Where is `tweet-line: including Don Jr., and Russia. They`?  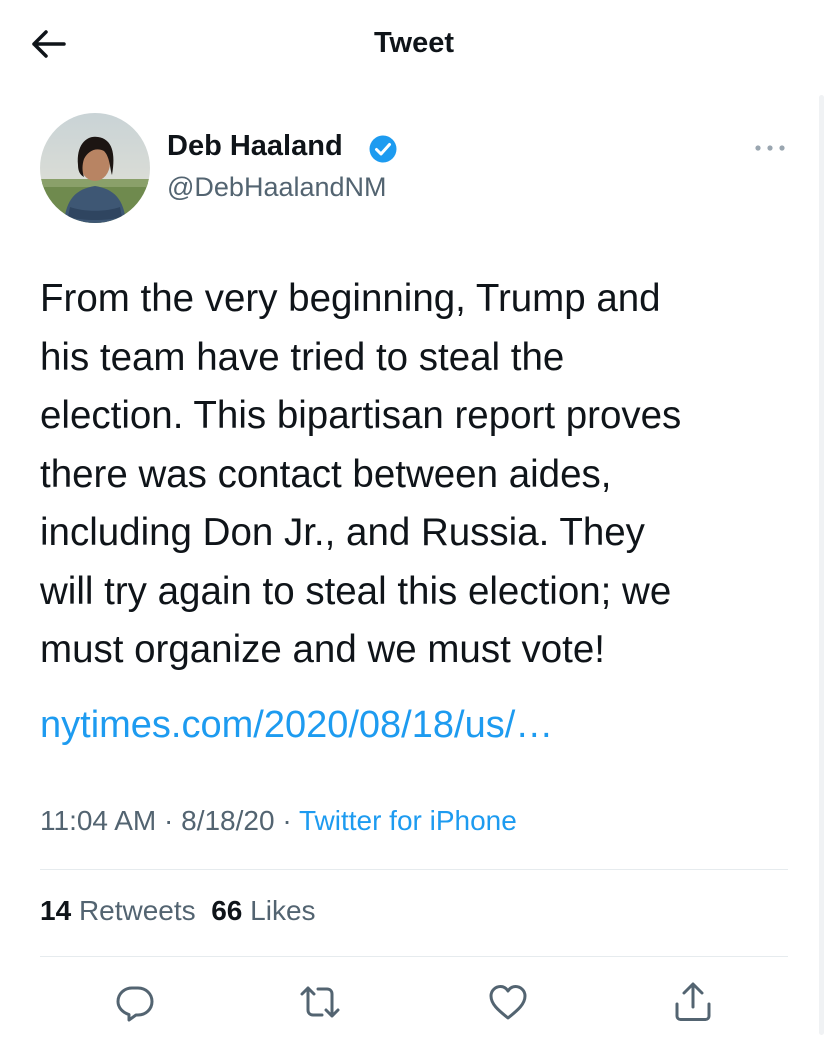 tweet-line: including Don Jr., and Russia. They is located at coordinates (342, 532).